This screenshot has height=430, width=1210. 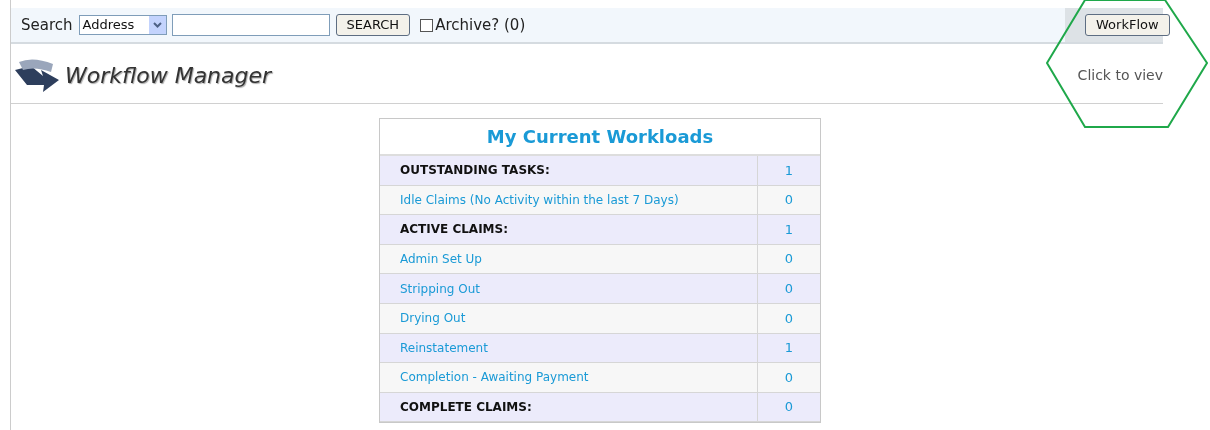 I want to click on section-heading: OUTSTANDING TASKS:, so click(x=569, y=170).